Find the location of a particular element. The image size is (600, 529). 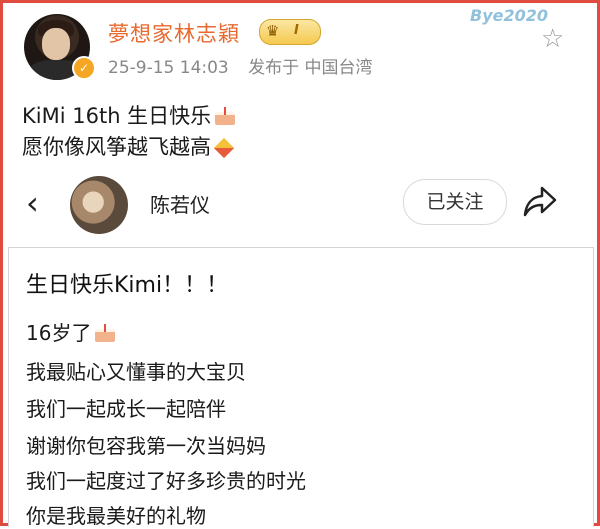

post-text-line: KiMi 16th 生日快乐 is located at coordinates (129, 115).